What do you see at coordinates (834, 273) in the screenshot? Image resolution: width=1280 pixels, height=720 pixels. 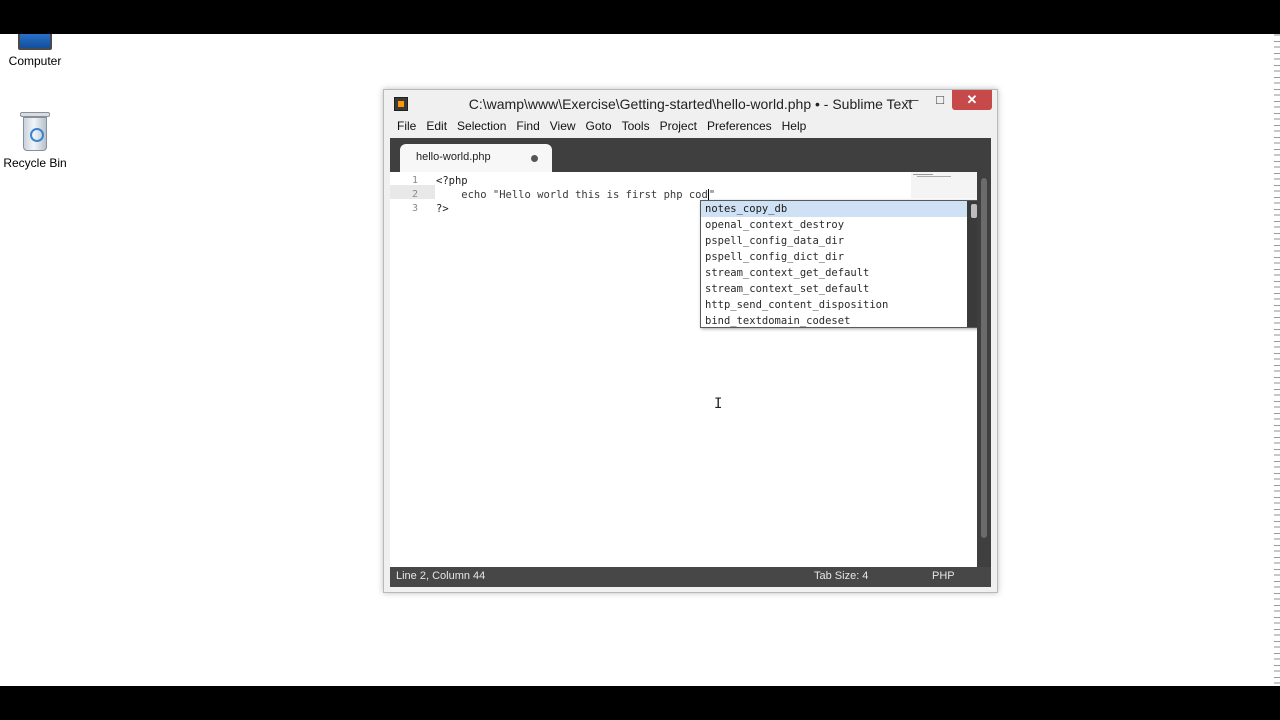 I see `autocomplete-item: stream_context_get_default` at bounding box center [834, 273].